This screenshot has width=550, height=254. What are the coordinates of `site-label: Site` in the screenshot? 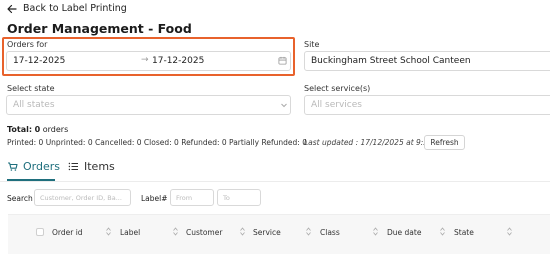 It's located at (312, 44).